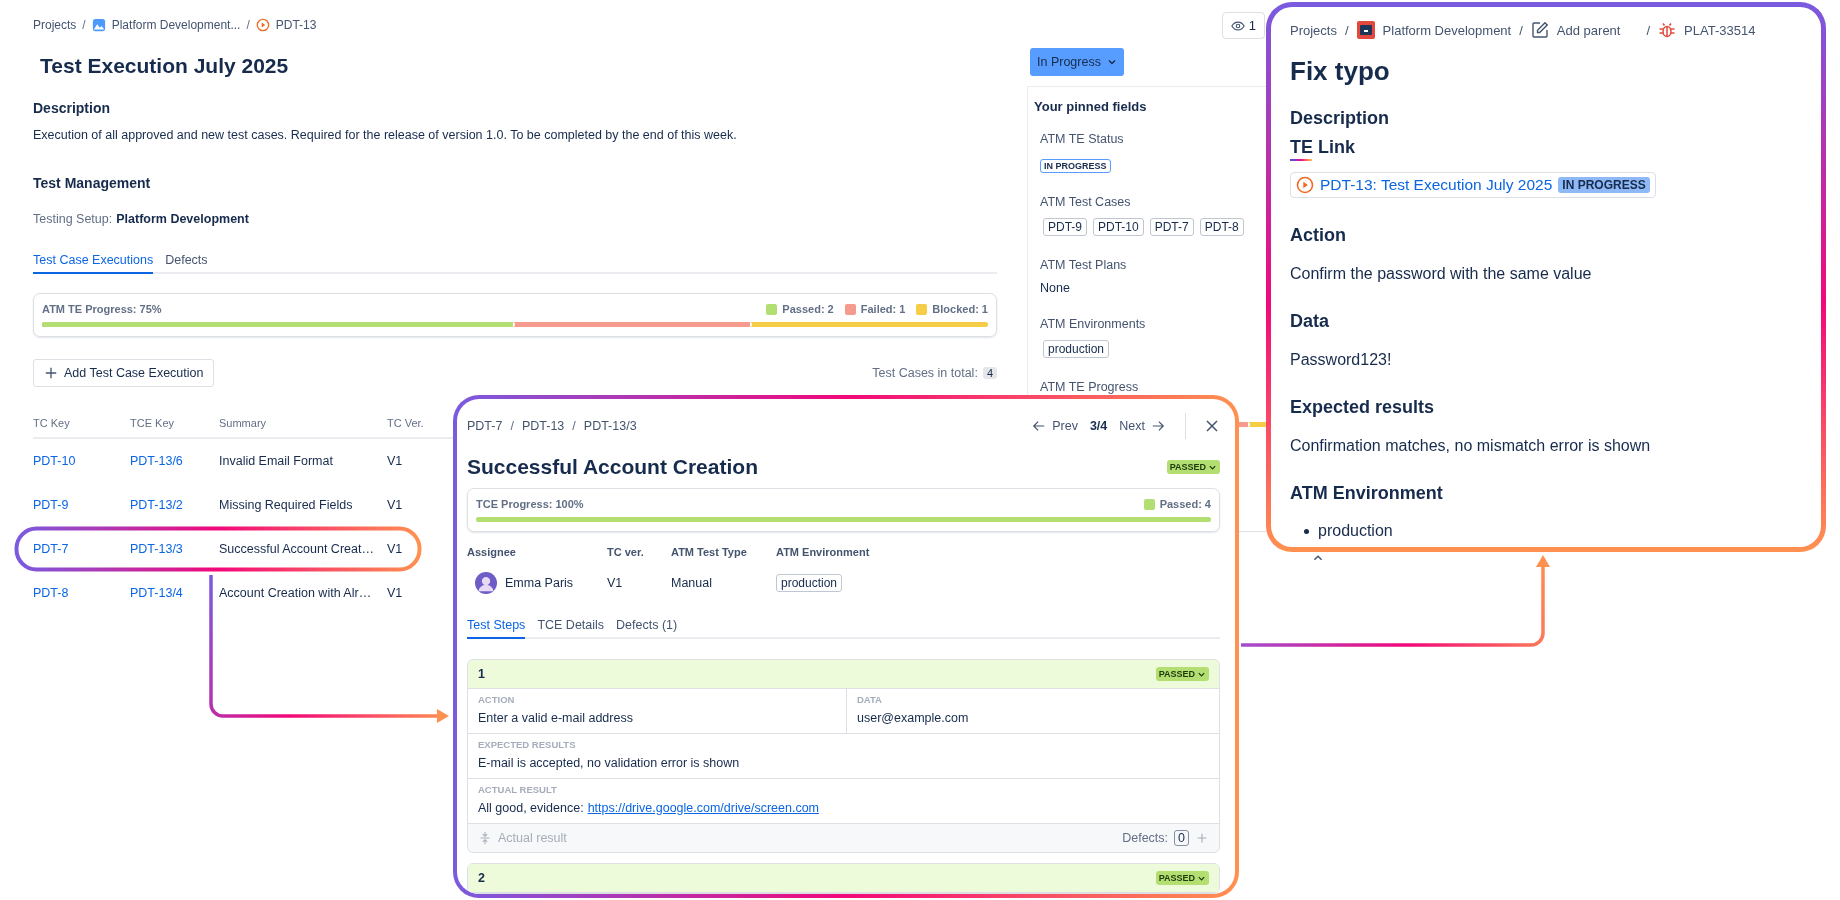  What do you see at coordinates (883, 309) in the screenshot?
I see `legend-label: Failed: 1` at bounding box center [883, 309].